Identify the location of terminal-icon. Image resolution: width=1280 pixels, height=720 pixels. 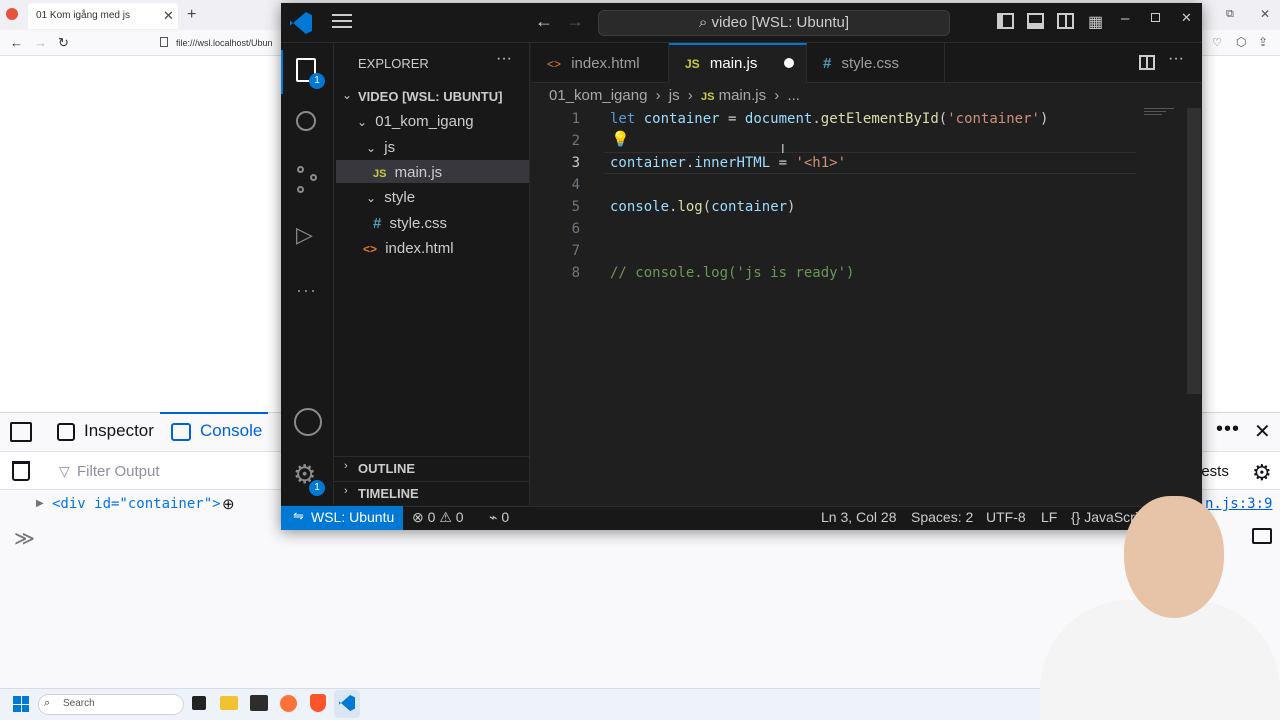
(259, 703).